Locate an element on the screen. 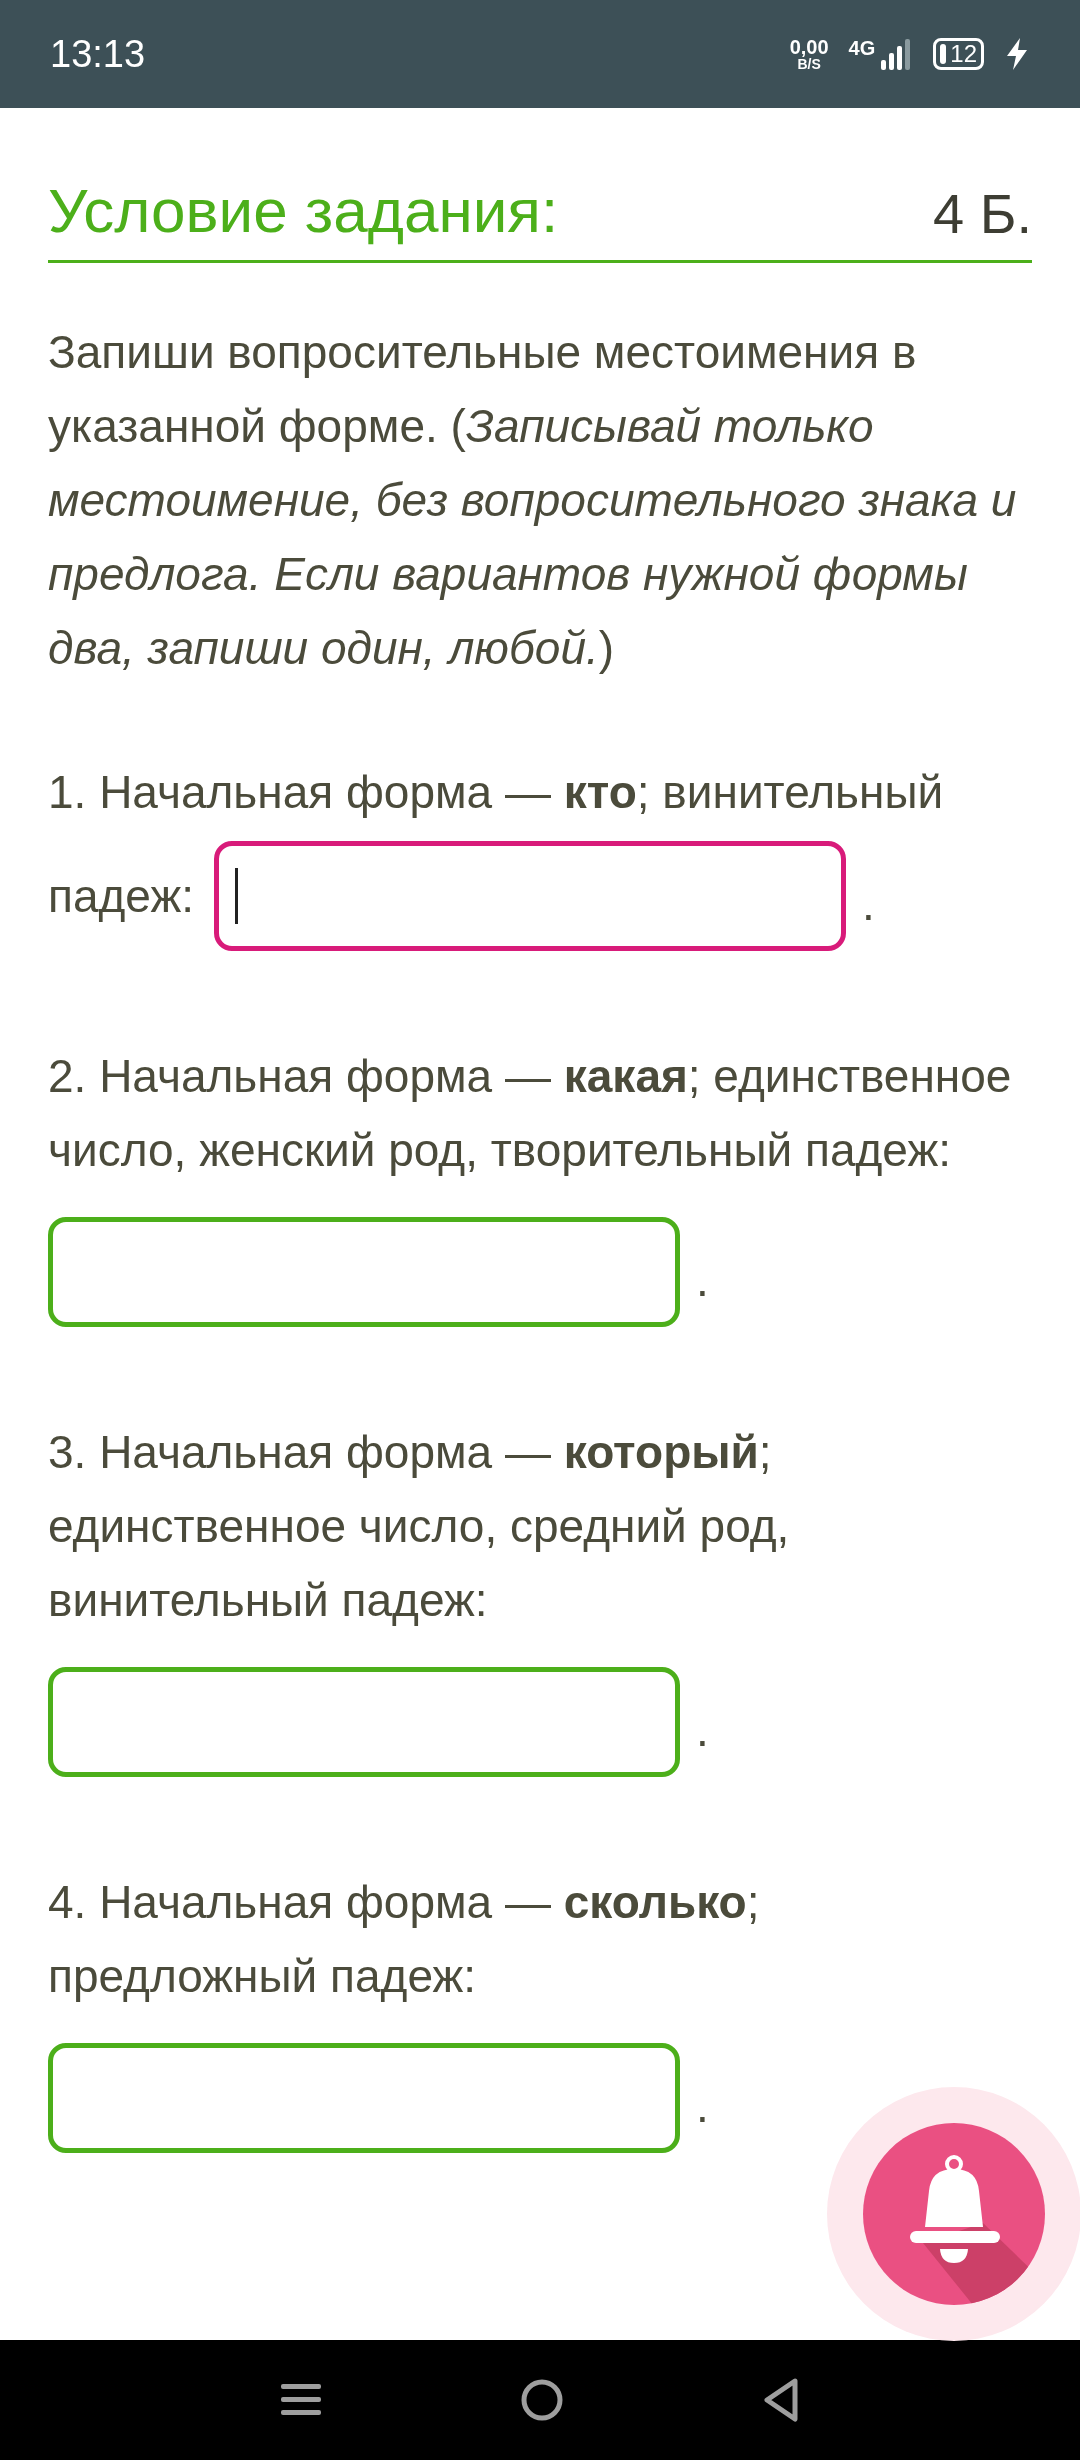 The image size is (1080, 2460). home-icon is located at coordinates (542, 2400).